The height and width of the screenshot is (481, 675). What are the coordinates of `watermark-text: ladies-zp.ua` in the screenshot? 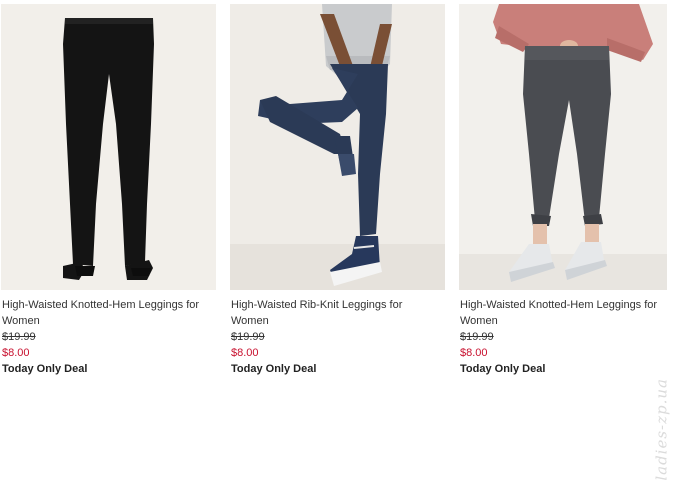 It's located at (662, 429).